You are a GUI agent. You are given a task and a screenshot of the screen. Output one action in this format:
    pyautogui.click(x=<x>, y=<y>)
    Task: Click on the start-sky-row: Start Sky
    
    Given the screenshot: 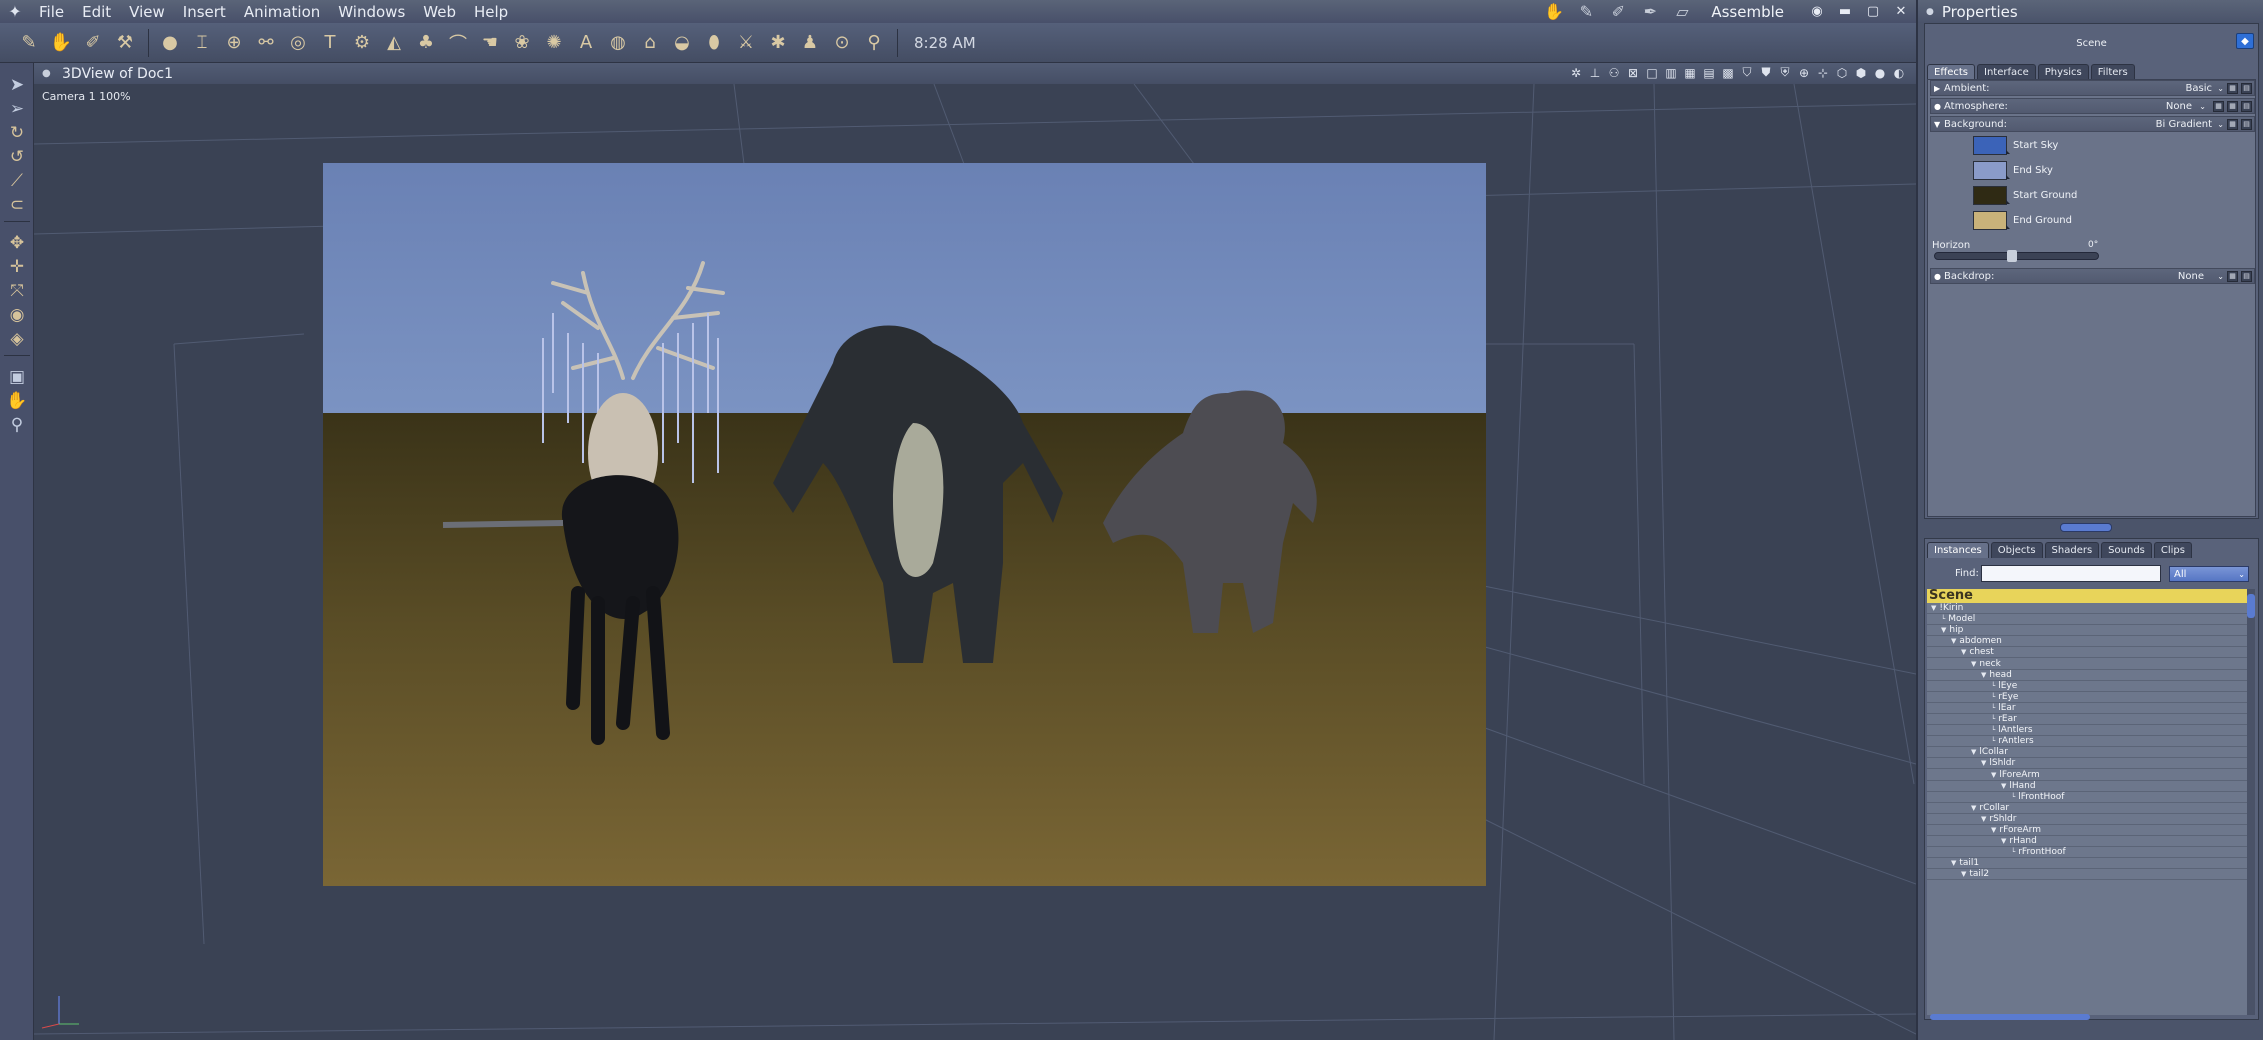 What is the action you would take?
    pyautogui.click(x=2015, y=145)
    